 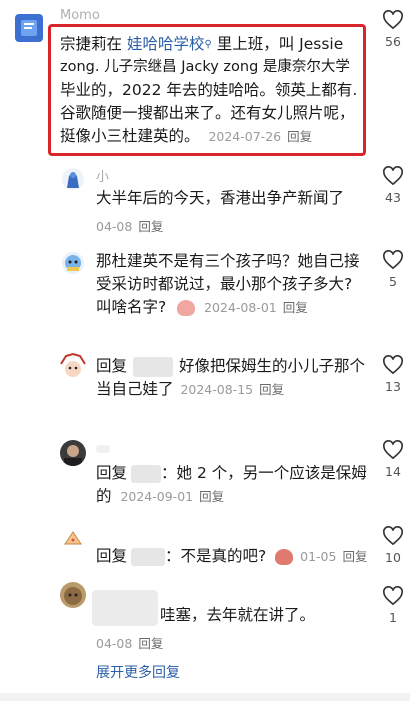 I want to click on book-icon, so click(x=29, y=28).